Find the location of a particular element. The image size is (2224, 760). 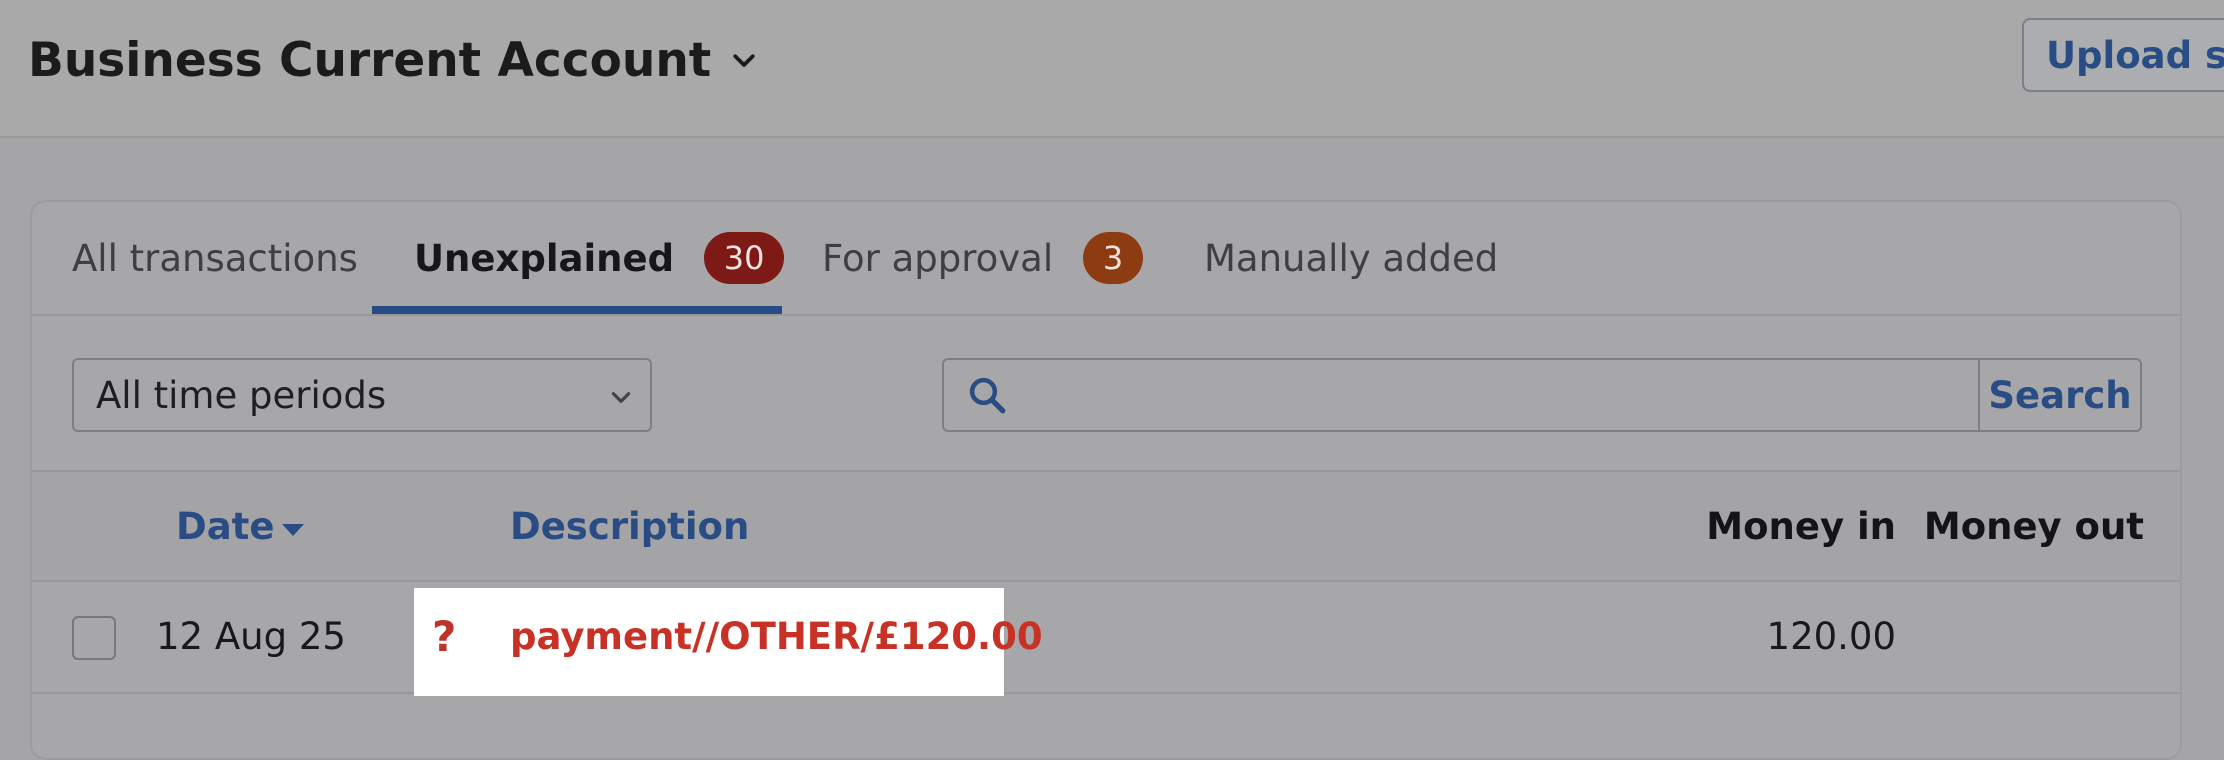

description-column-label: Description is located at coordinates (630, 526).